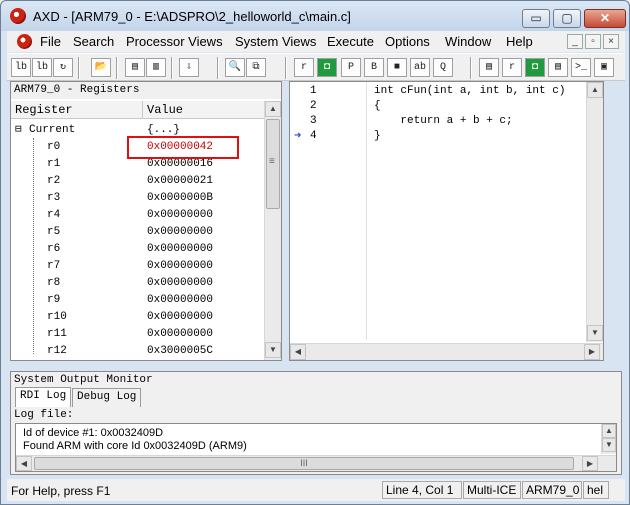  I want to click on column-header-register: Register, so click(77, 110).